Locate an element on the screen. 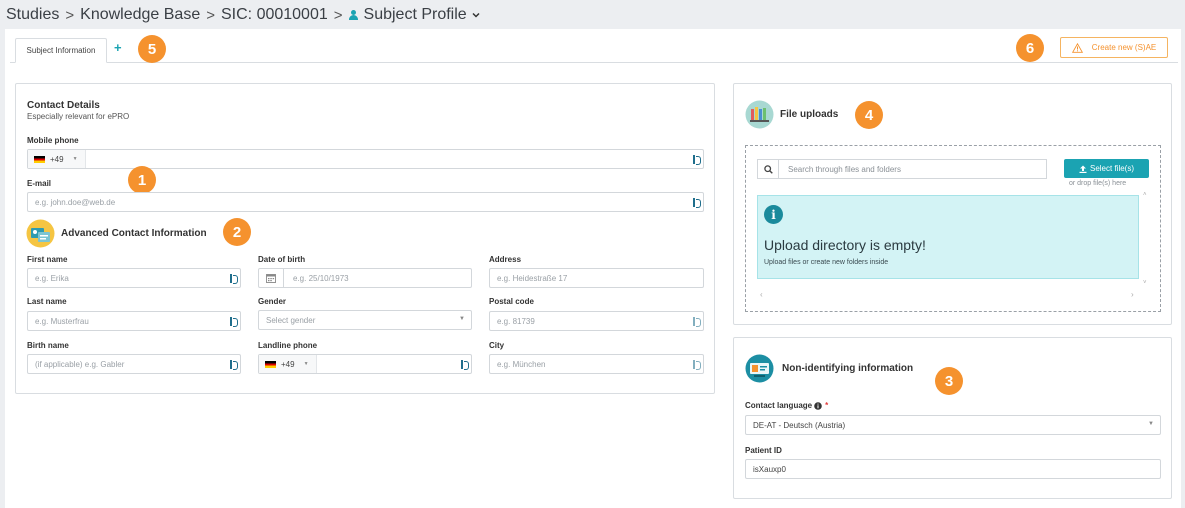 This screenshot has height=508, width=1185. breadcrumb-sic: SIC: 00010001 is located at coordinates (274, 15).